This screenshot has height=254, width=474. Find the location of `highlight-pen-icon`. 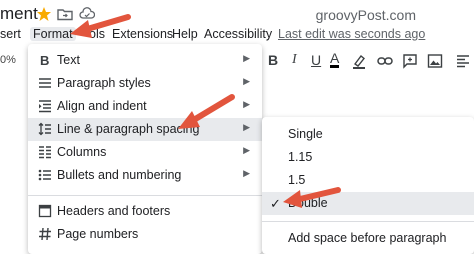

highlight-pen-icon is located at coordinates (359, 61).